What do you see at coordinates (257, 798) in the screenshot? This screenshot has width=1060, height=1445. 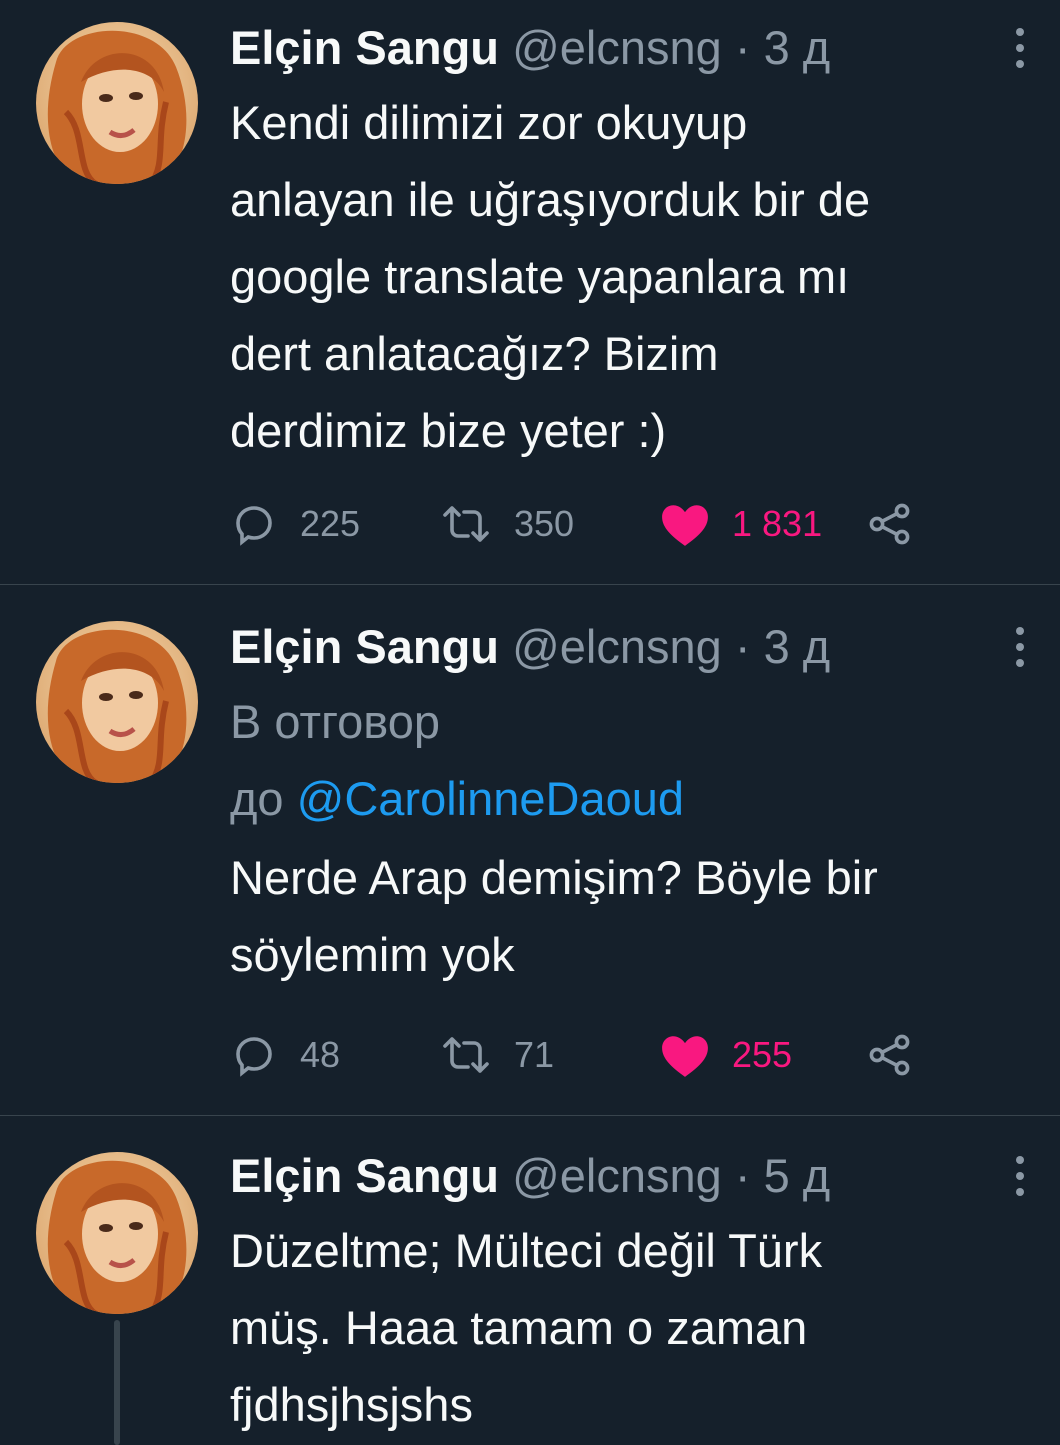 I see `reply-to-prefix: до` at bounding box center [257, 798].